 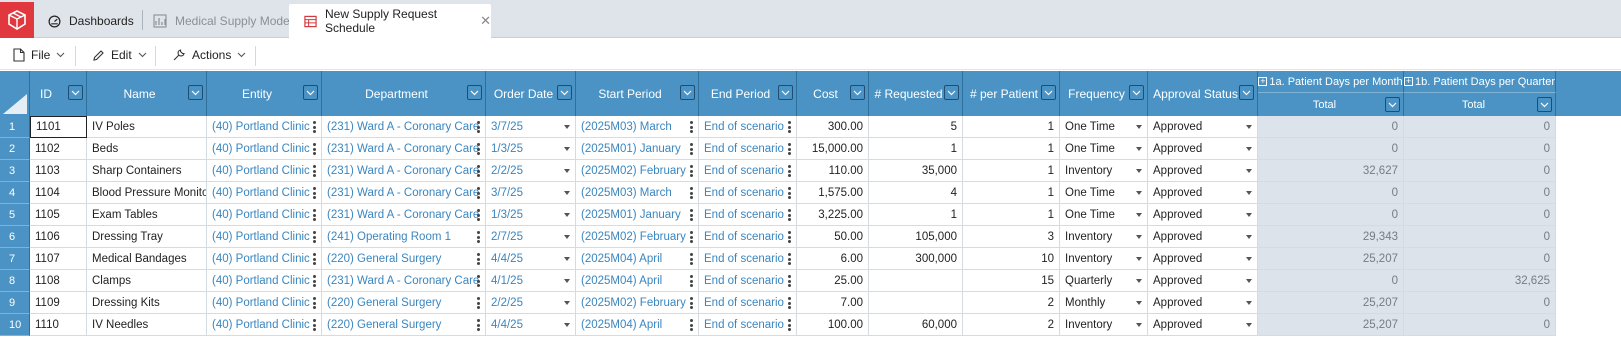 What do you see at coordinates (916, 127) in the screenshot?
I see `cell-req: 5` at bounding box center [916, 127].